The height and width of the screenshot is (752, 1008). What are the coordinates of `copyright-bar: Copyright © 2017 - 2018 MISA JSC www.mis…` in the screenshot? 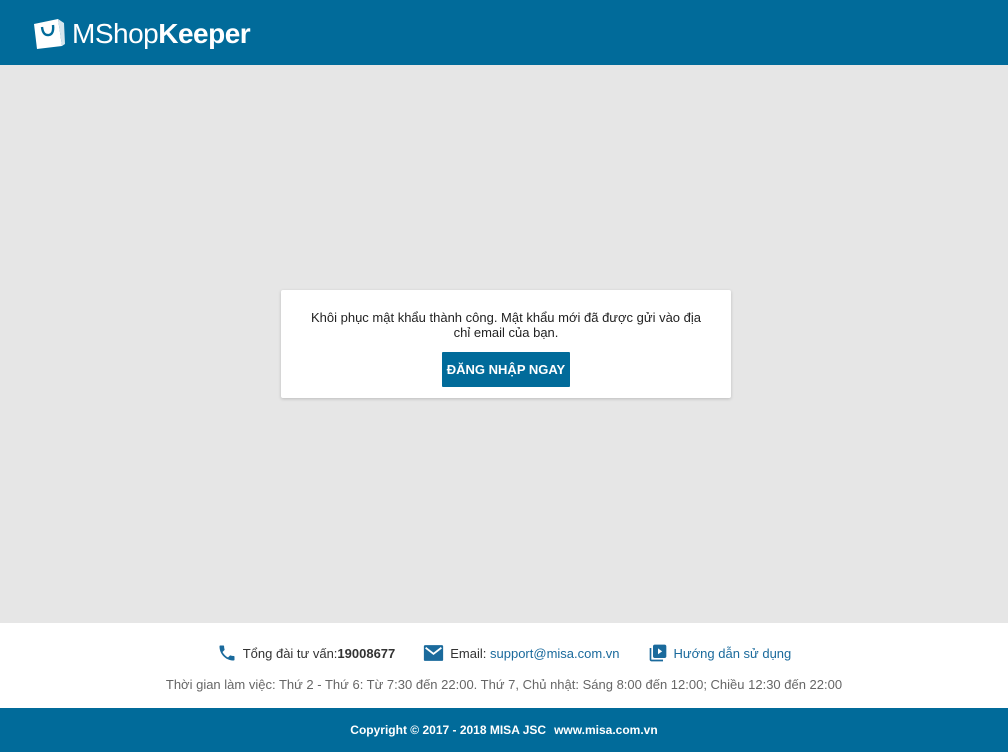 It's located at (504, 730).